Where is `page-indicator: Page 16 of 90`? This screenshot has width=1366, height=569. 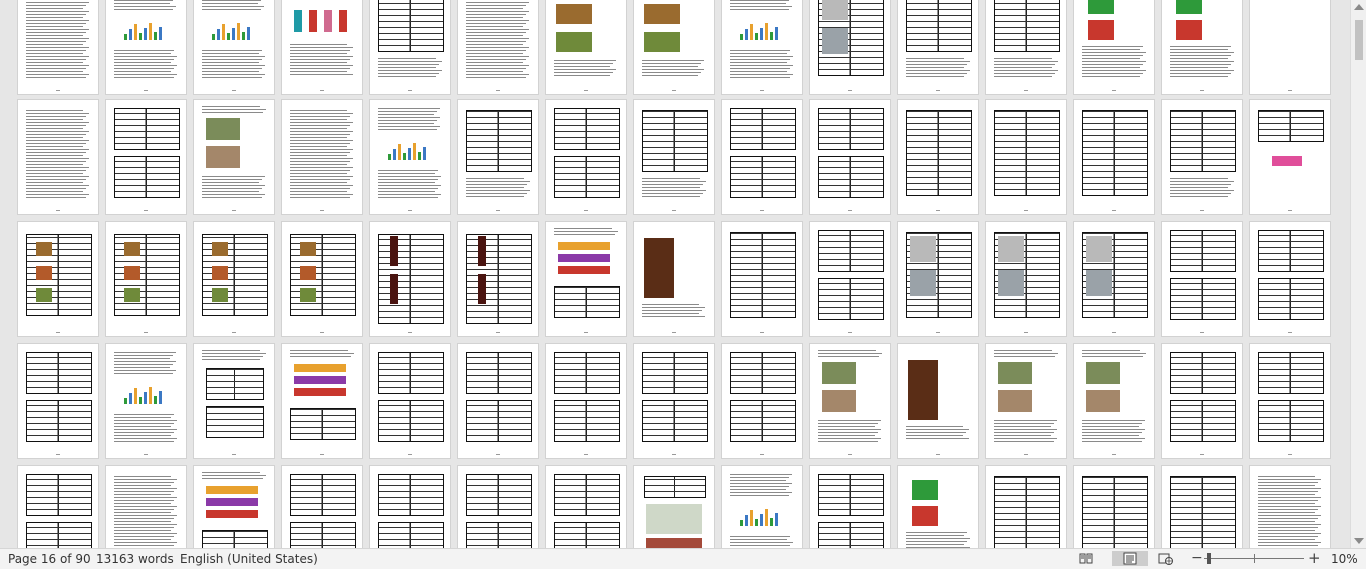
page-indicator: Page 16 of 90 is located at coordinates (49, 559).